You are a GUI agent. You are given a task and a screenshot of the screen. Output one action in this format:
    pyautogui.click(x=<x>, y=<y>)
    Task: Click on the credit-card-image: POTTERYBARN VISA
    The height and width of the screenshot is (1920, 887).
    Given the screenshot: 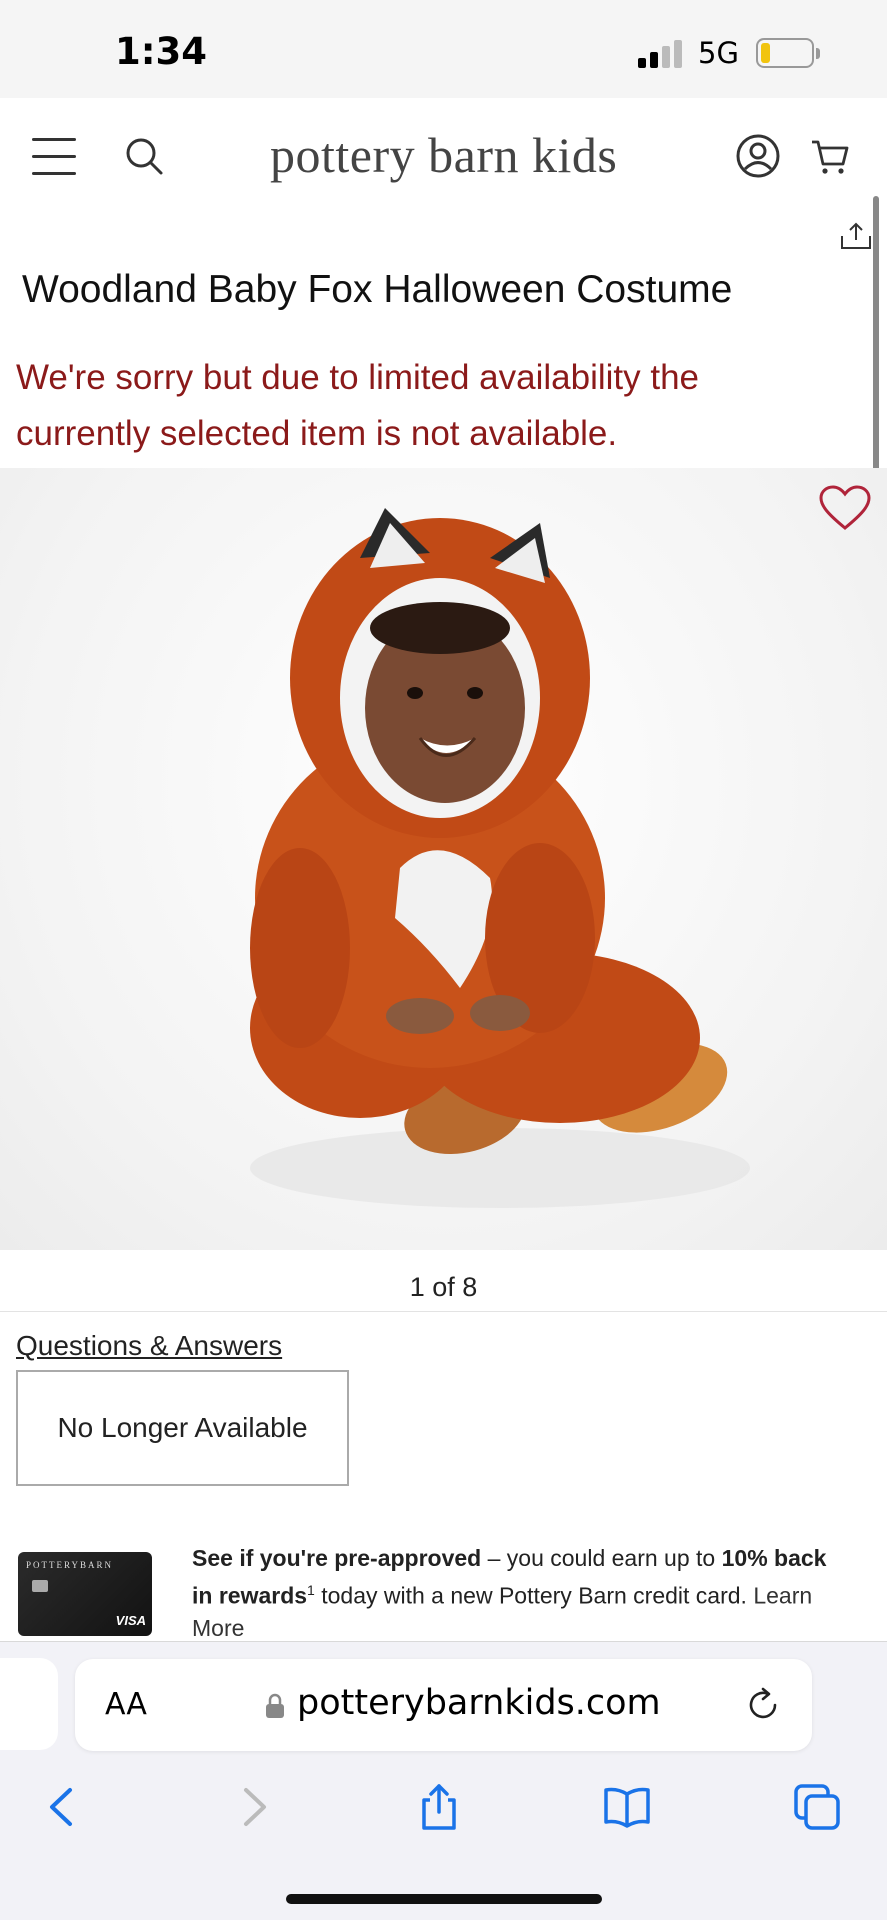 What is the action you would take?
    pyautogui.click(x=85, y=1594)
    